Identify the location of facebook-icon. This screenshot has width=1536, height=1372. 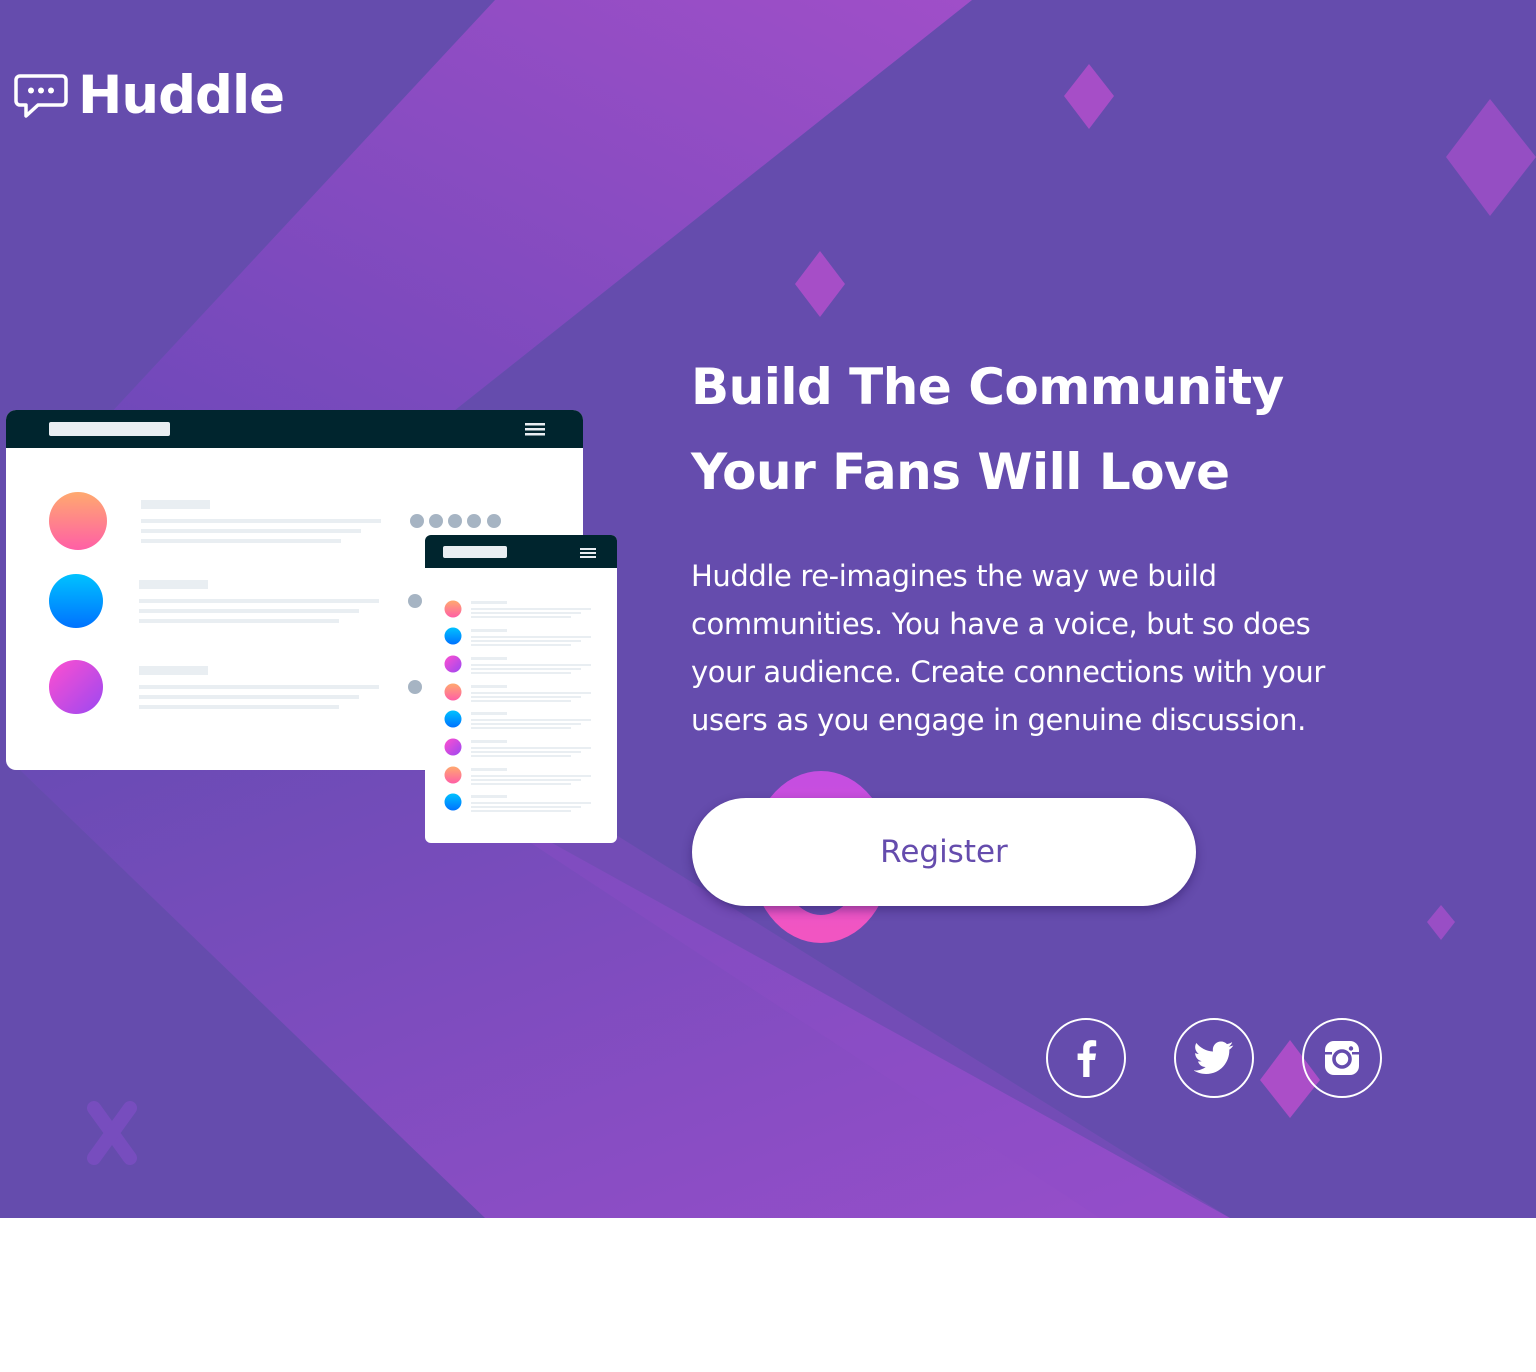
(1087, 1058).